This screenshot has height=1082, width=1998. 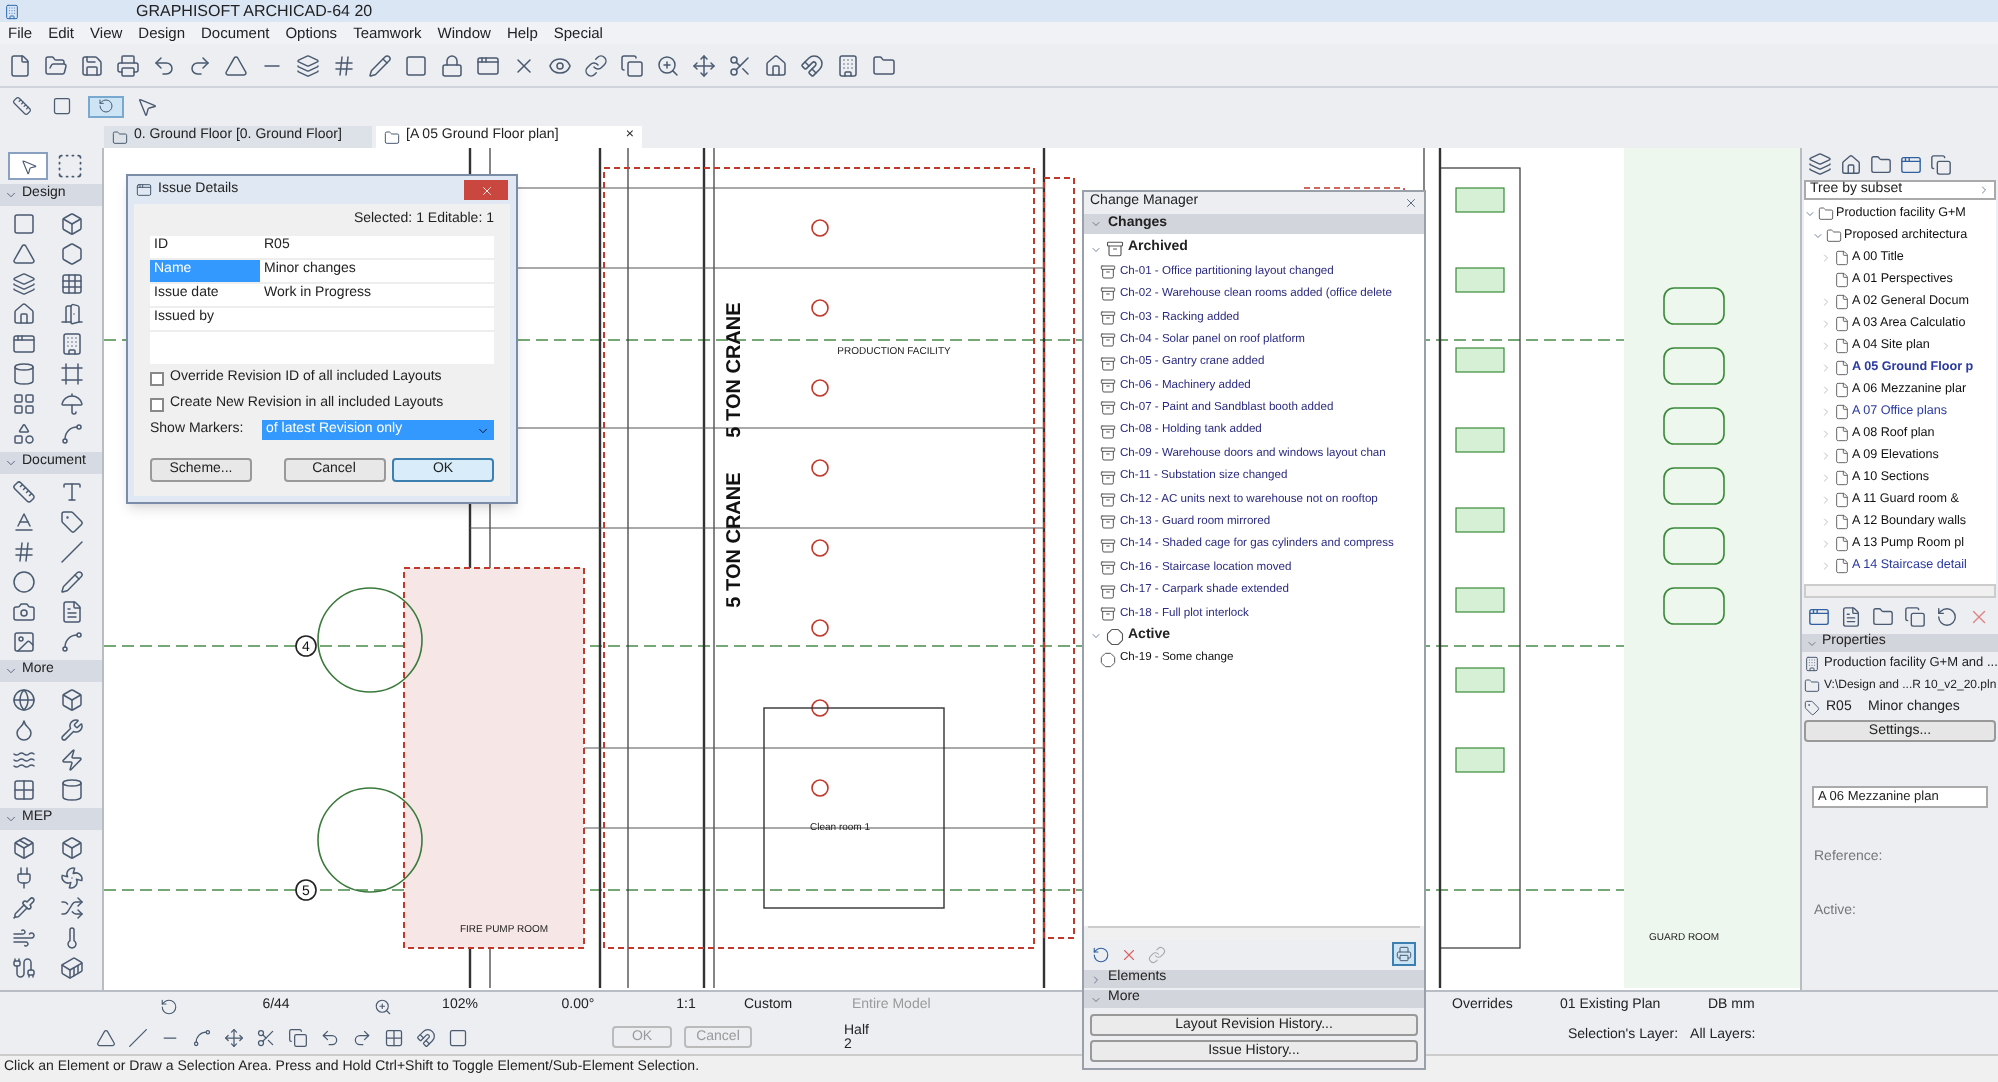 I want to click on cable-icon, so click(x=24, y=968).